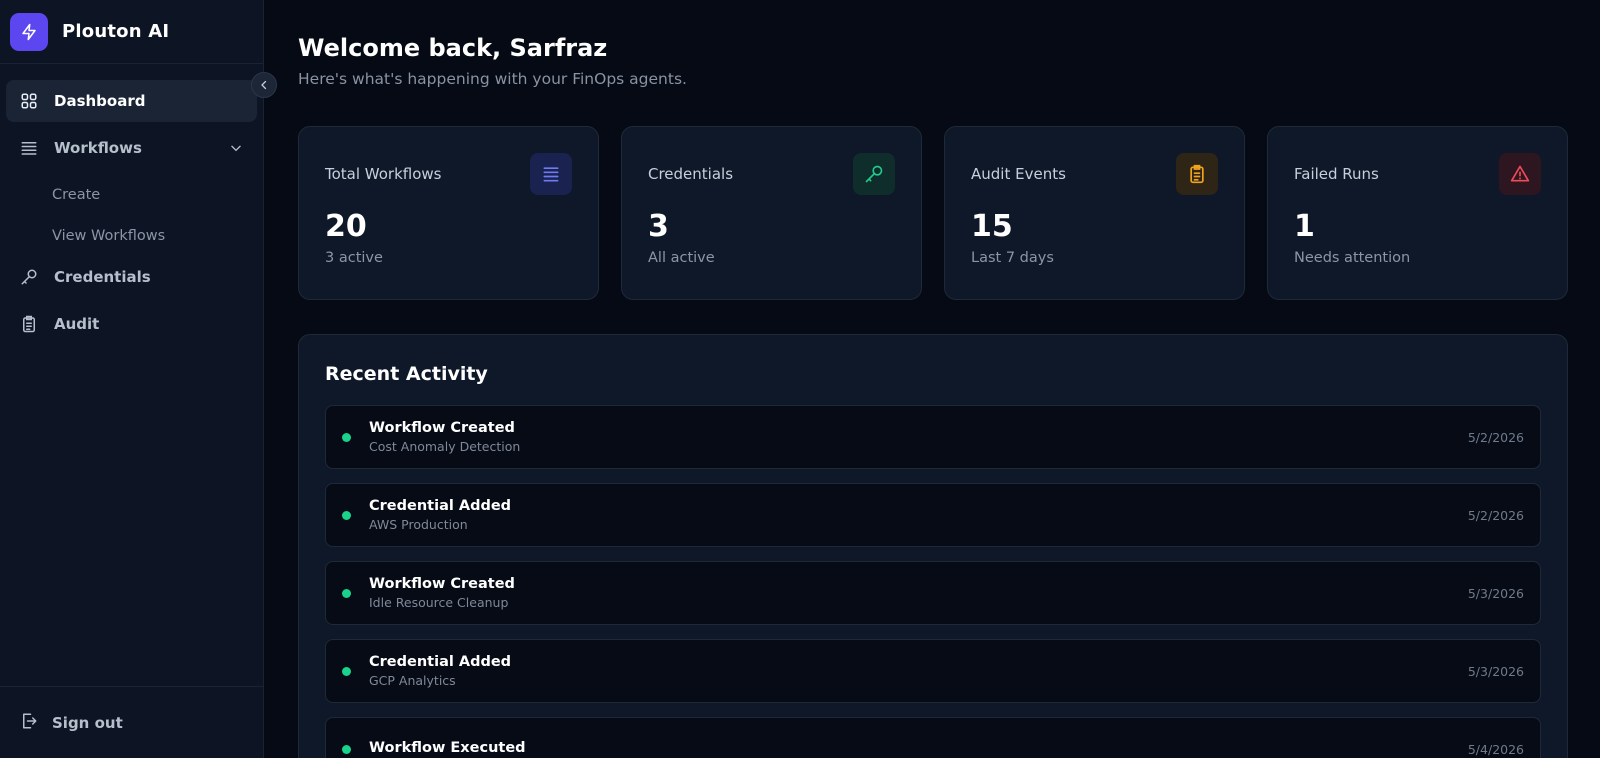  What do you see at coordinates (77, 324) in the screenshot?
I see `sidebar-item-label: Audit` at bounding box center [77, 324].